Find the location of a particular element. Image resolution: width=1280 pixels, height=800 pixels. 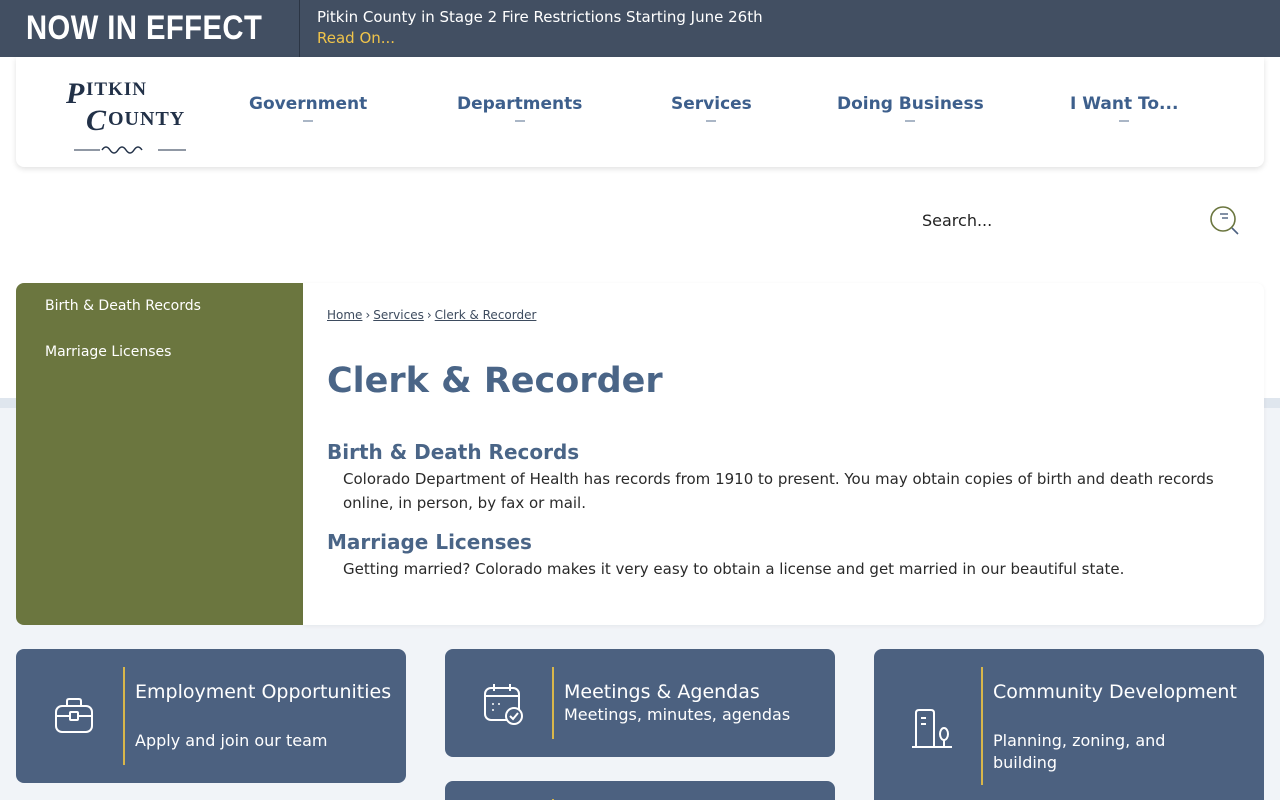

sidebar-item-marriage-licenses: Marriage Licenses is located at coordinates (159, 364).